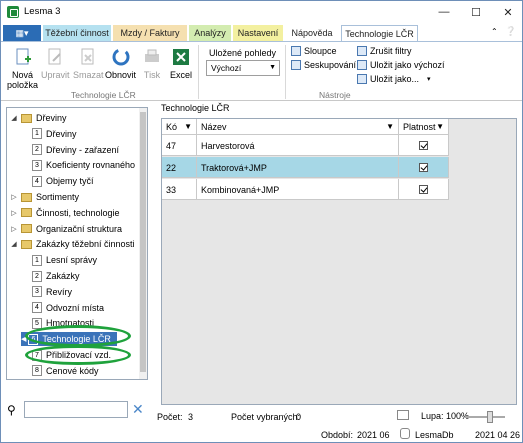 This screenshot has height=443, width=523. I want to click on grid-icon: ▦▾, so click(22, 32).